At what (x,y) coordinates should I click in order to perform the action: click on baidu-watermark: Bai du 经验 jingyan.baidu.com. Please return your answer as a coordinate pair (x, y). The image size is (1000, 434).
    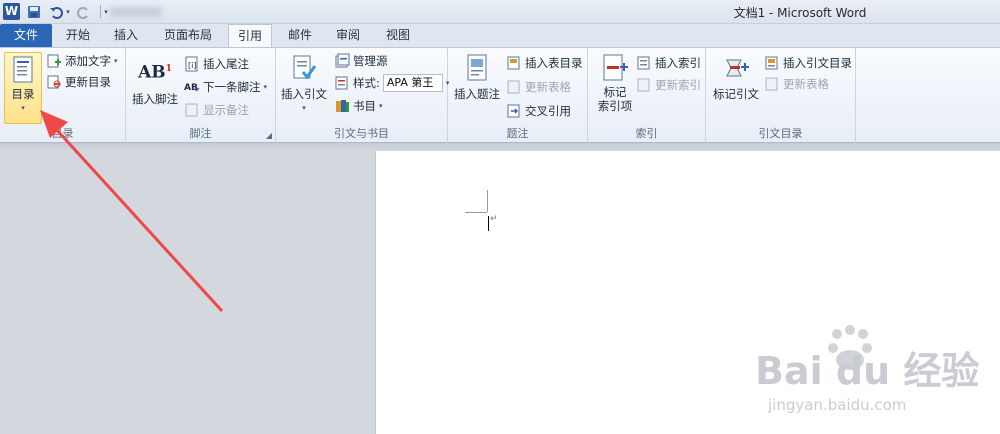
    Looking at the image, I should click on (867, 369).